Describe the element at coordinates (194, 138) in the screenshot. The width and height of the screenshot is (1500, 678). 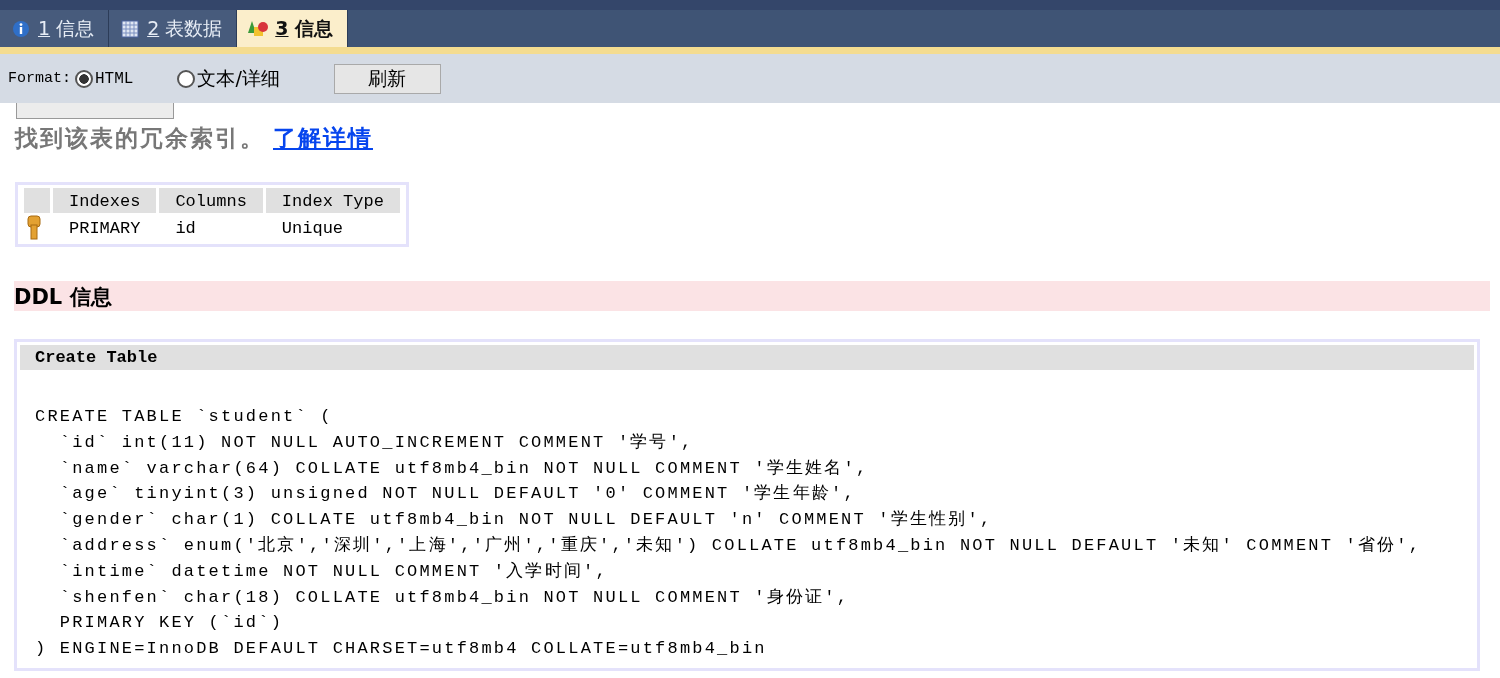
I see `hint-text: 找到该表的冗余索引。 了解详情` at that location.